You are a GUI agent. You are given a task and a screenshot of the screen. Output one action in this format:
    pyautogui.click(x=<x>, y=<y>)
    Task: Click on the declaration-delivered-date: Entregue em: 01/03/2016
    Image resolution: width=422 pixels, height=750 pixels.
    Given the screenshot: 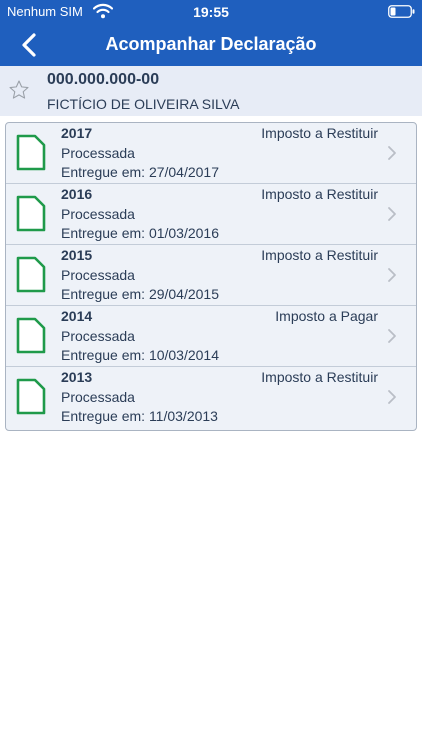 What is the action you would take?
    pyautogui.click(x=140, y=233)
    